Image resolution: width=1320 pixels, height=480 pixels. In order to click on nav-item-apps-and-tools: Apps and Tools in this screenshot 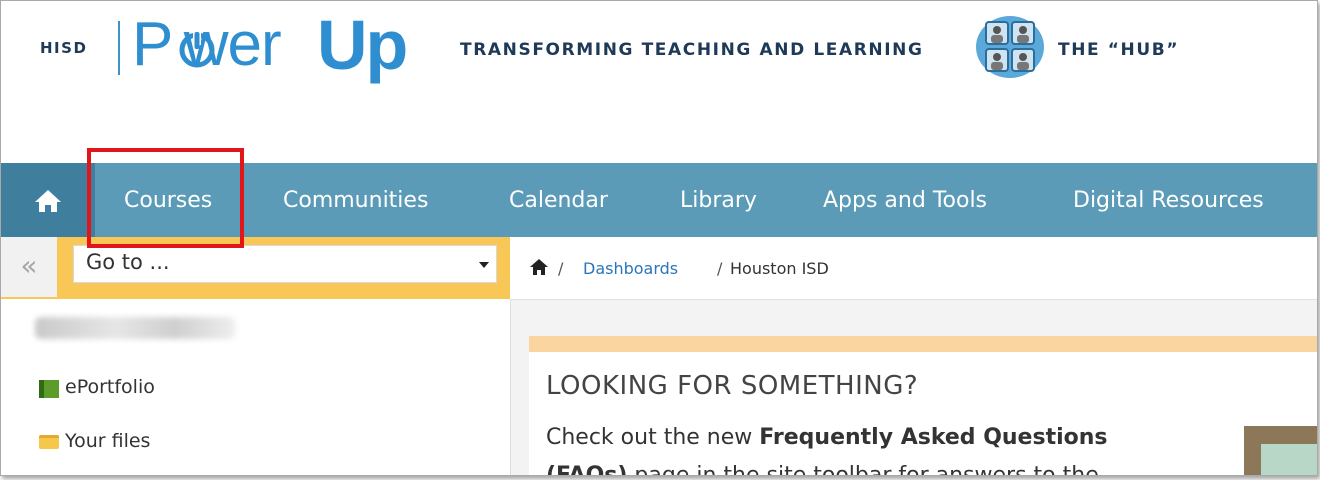, I will do `click(905, 200)`.